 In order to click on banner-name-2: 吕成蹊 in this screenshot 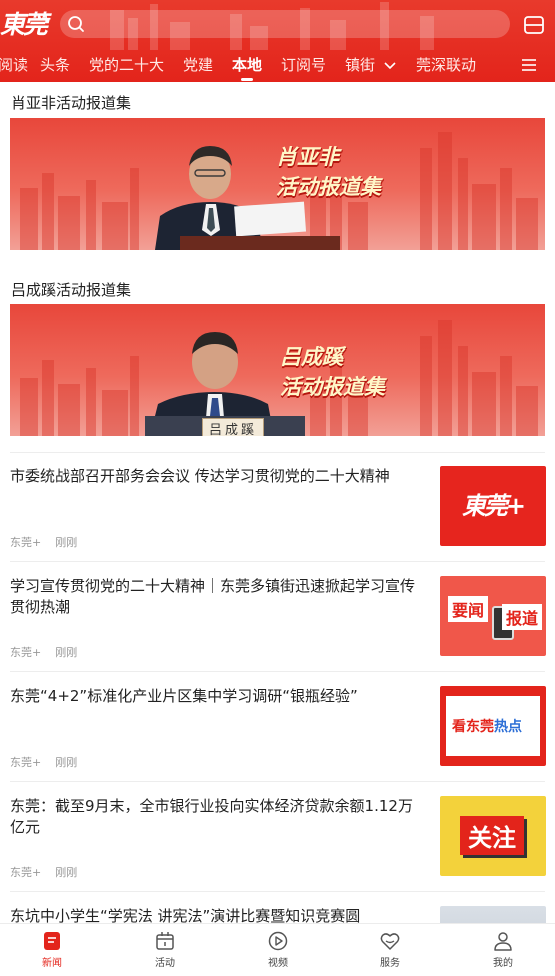, I will do `click(311, 356)`.